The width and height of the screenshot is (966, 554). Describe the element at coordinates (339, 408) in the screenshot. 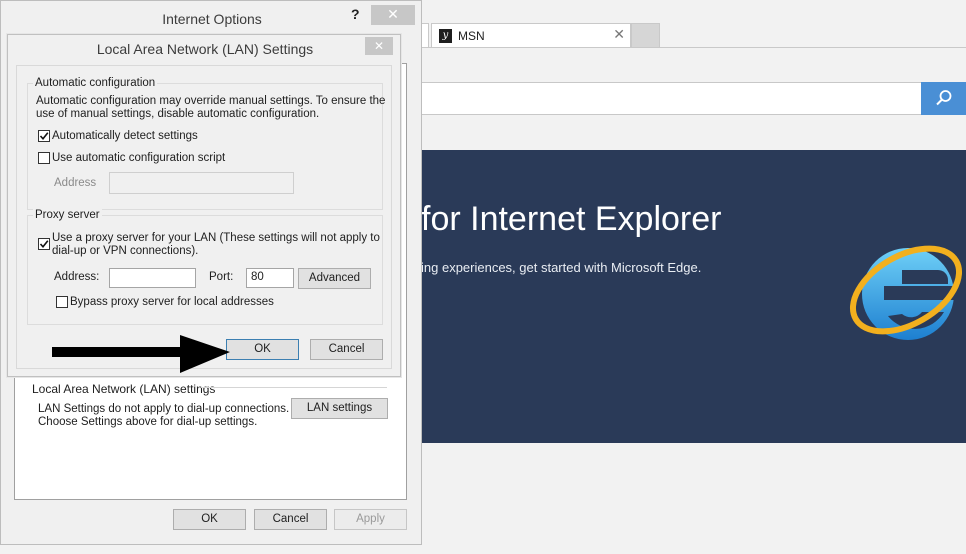

I see `lan-settings-button: LAN settings` at that location.